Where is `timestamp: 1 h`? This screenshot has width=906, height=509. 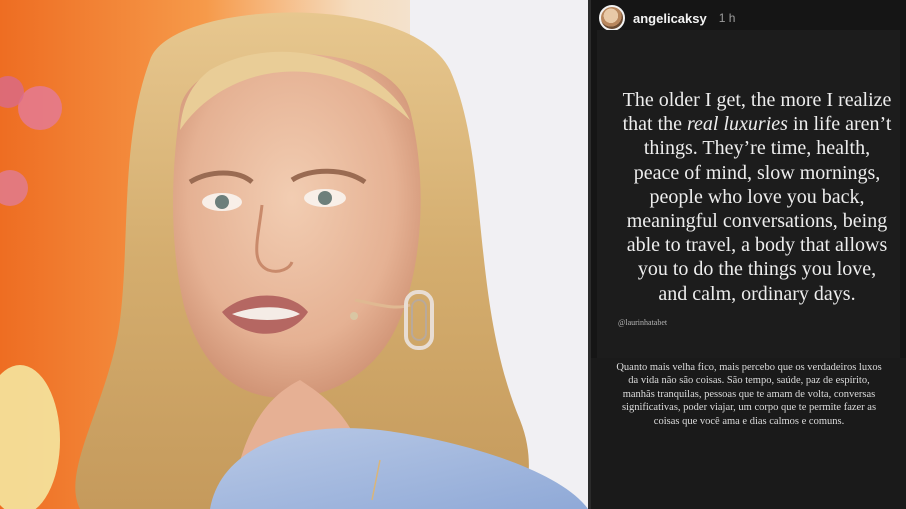 timestamp: 1 h is located at coordinates (727, 18).